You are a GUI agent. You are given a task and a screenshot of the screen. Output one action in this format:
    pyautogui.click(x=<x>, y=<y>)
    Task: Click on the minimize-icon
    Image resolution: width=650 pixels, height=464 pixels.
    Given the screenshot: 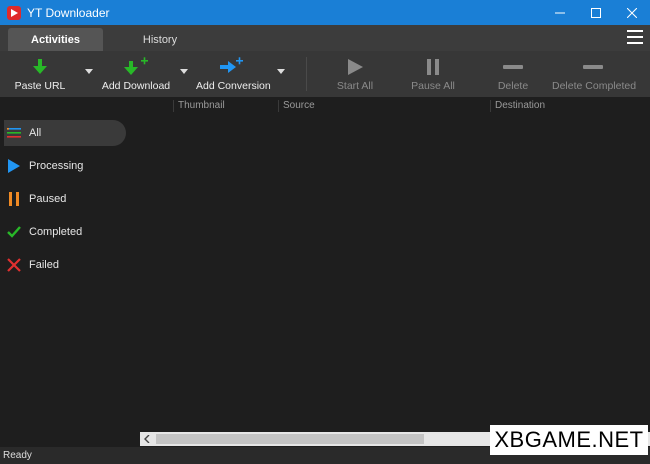 What is the action you would take?
    pyautogui.click(x=560, y=12)
    